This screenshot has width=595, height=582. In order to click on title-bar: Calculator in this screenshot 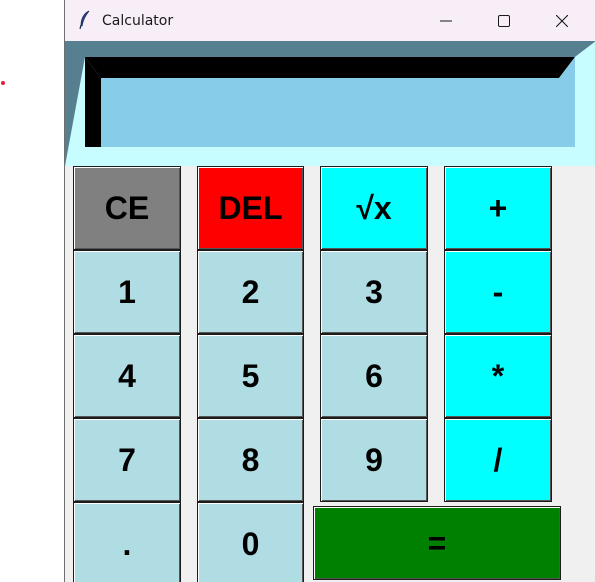, I will do `click(330, 20)`.